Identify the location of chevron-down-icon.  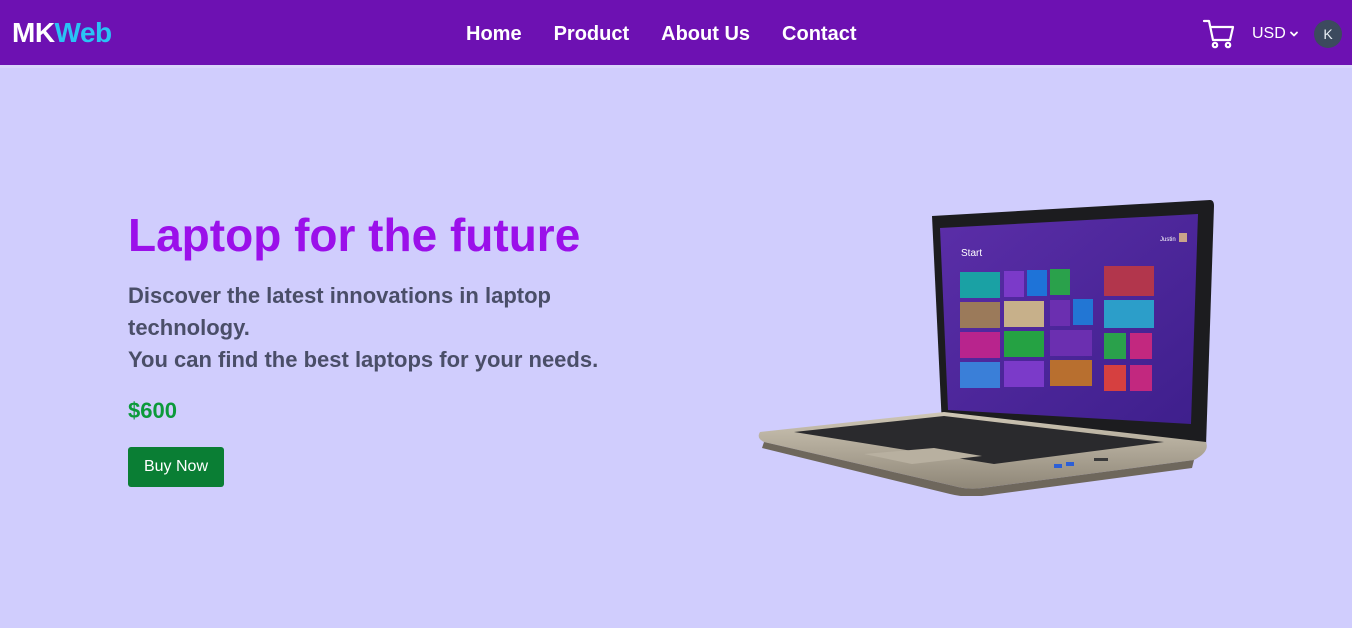
(1293, 34).